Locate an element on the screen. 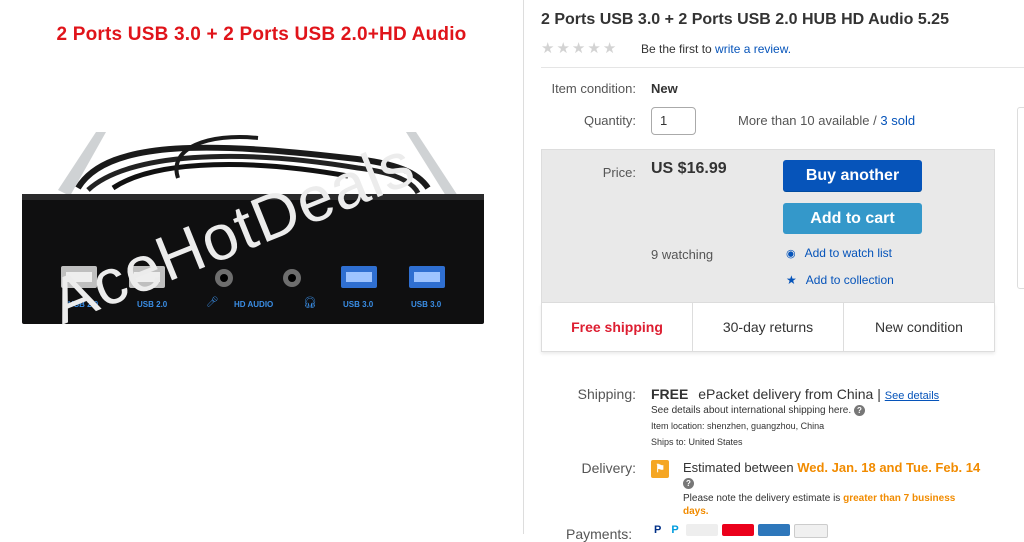 This screenshot has width=1024, height=542. availability: More than 10 available / 3 sold is located at coordinates (826, 120).